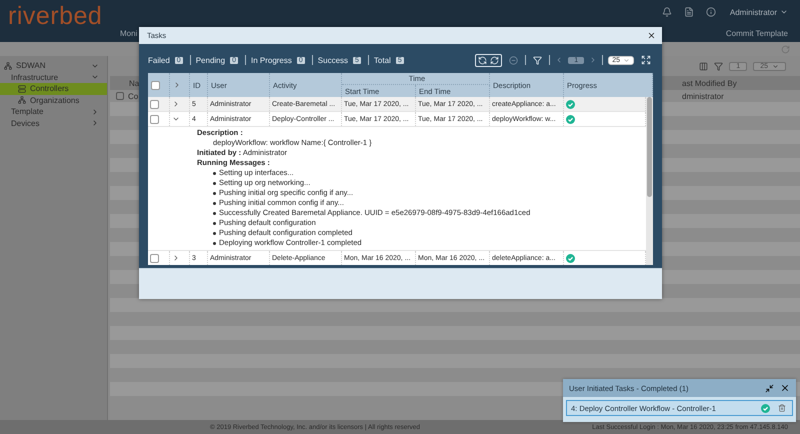 The width and height of the screenshot is (800, 434). Describe the element at coordinates (134, 96) in the screenshot. I see `table-cell-text: Co` at that location.